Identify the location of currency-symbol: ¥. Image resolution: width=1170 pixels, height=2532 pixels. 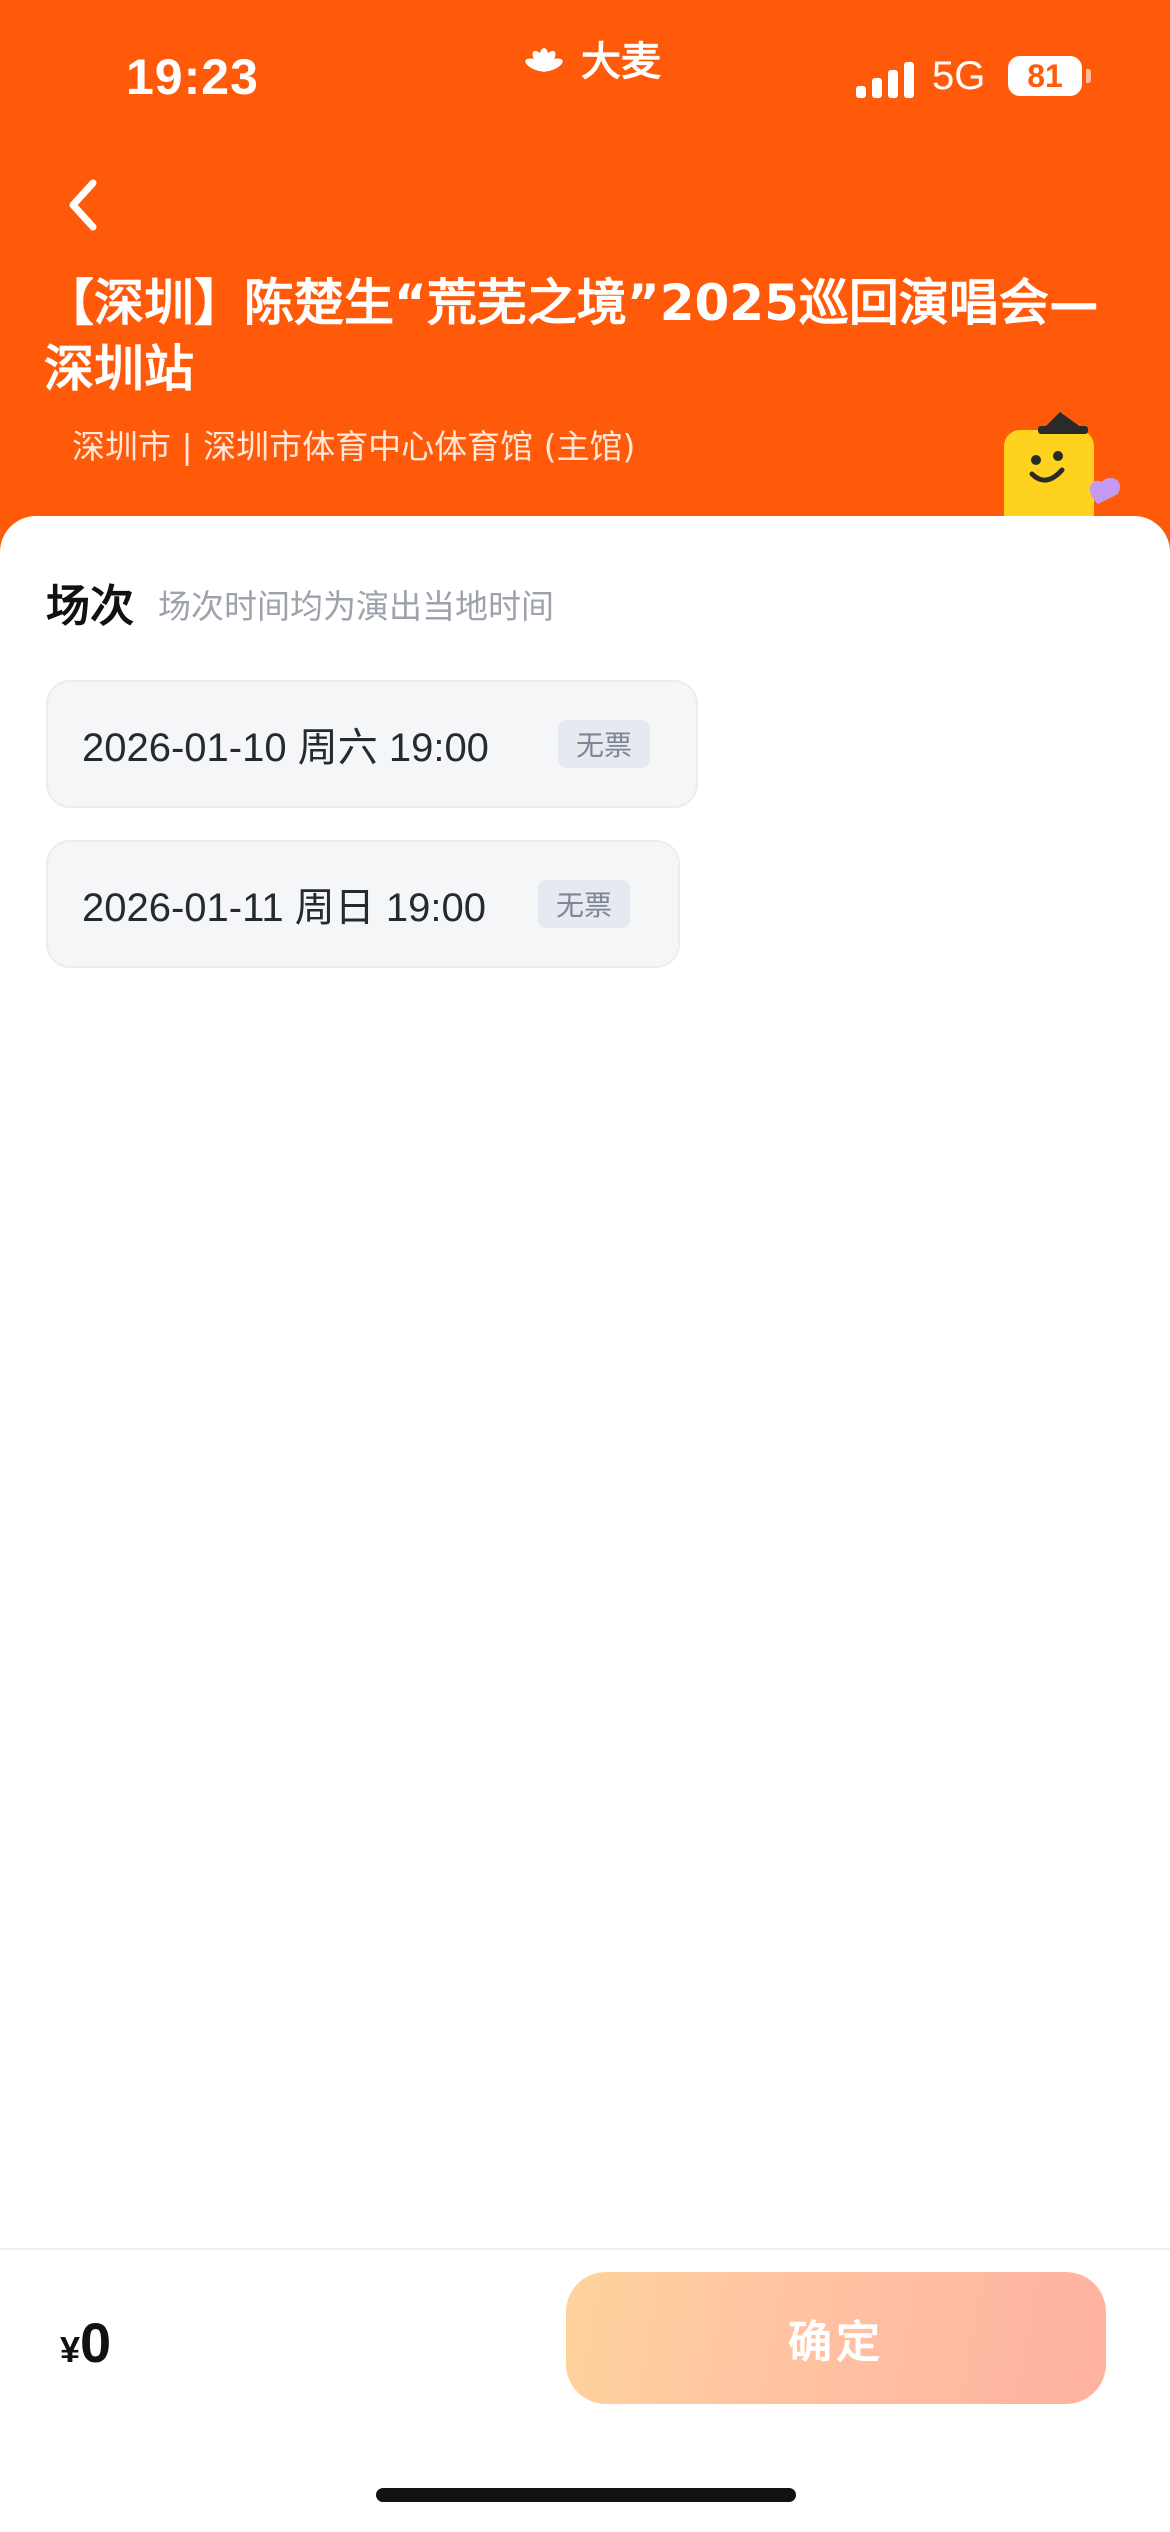
(70, 2349).